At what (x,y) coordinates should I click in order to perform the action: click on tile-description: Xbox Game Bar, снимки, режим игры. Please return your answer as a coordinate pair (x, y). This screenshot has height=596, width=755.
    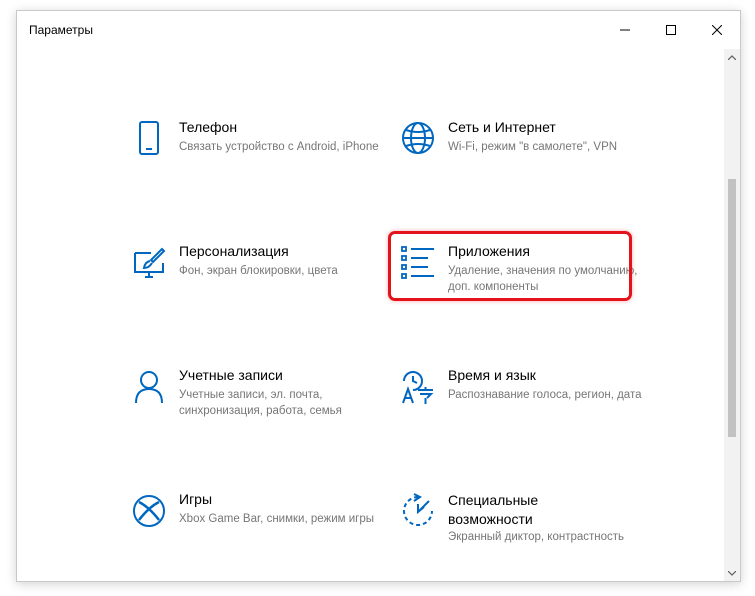
    Looking at the image, I should click on (277, 519).